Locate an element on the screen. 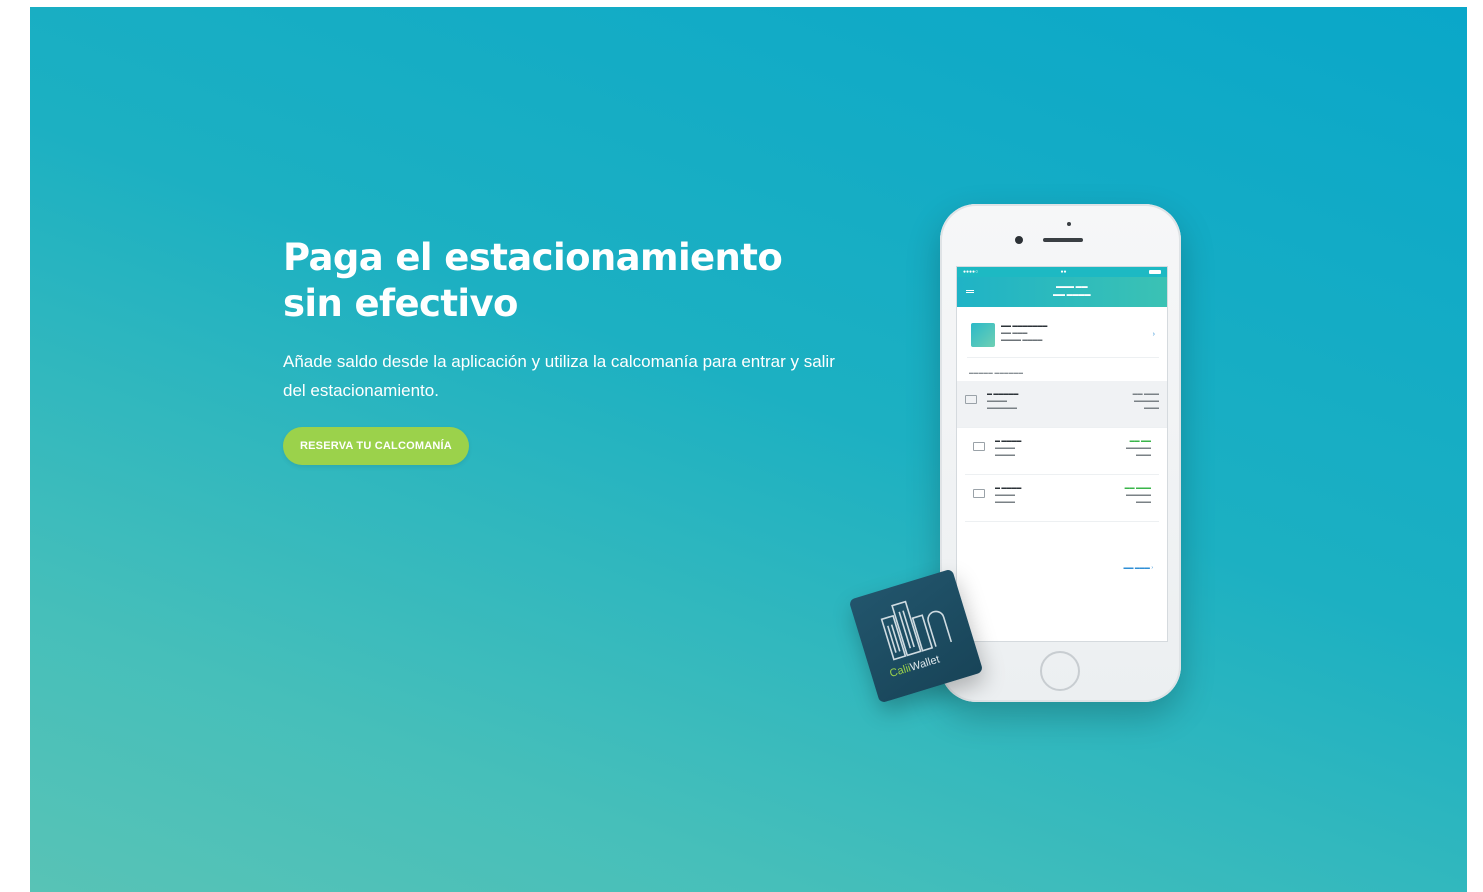  phone-status-bar: ●●●●○ ●● is located at coordinates (1062, 272).